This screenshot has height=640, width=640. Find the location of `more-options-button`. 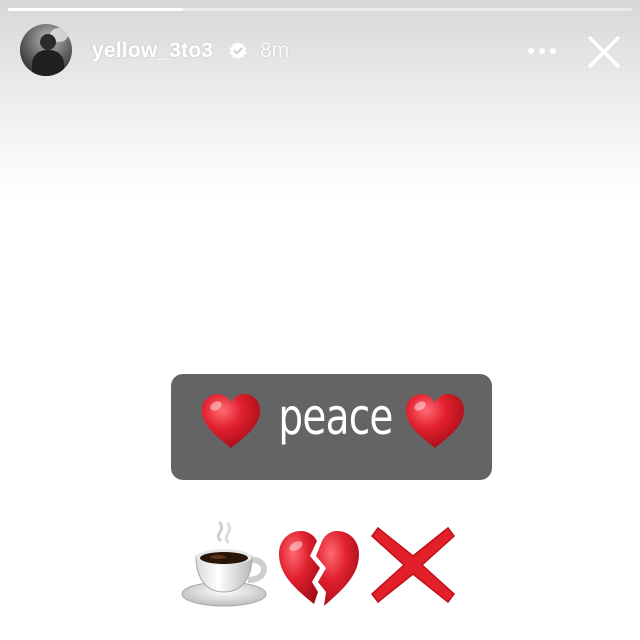

more-options-button is located at coordinates (542, 51).